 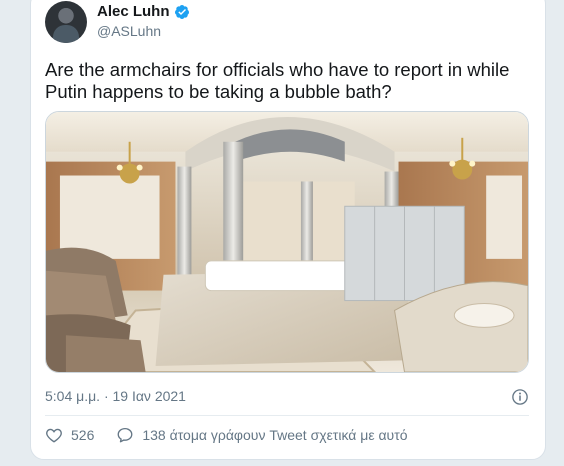 What do you see at coordinates (66, 22) in the screenshot?
I see `author-avatar` at bounding box center [66, 22].